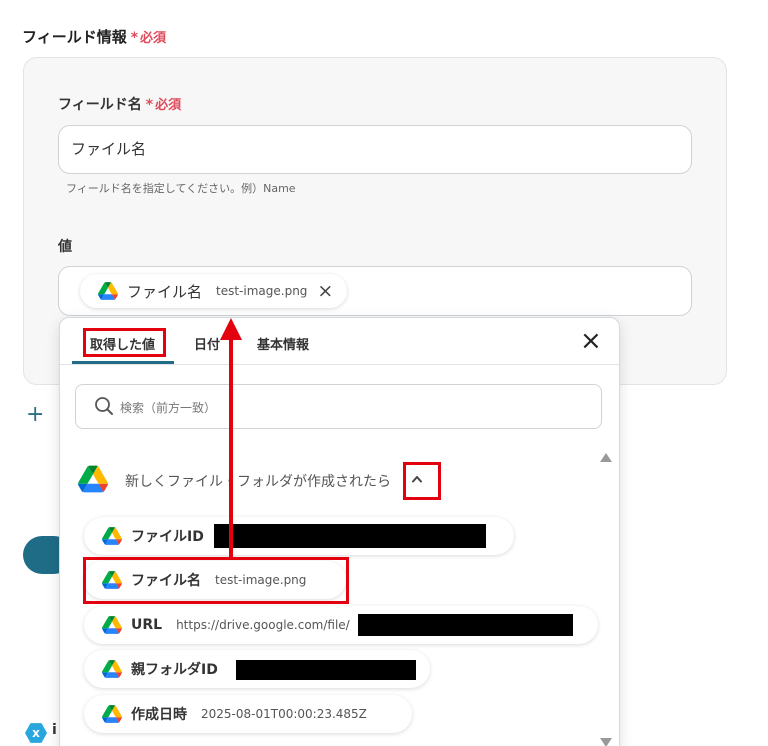  Describe the element at coordinates (54, 730) in the screenshot. I see `bottom-edge-text: i` at that location.